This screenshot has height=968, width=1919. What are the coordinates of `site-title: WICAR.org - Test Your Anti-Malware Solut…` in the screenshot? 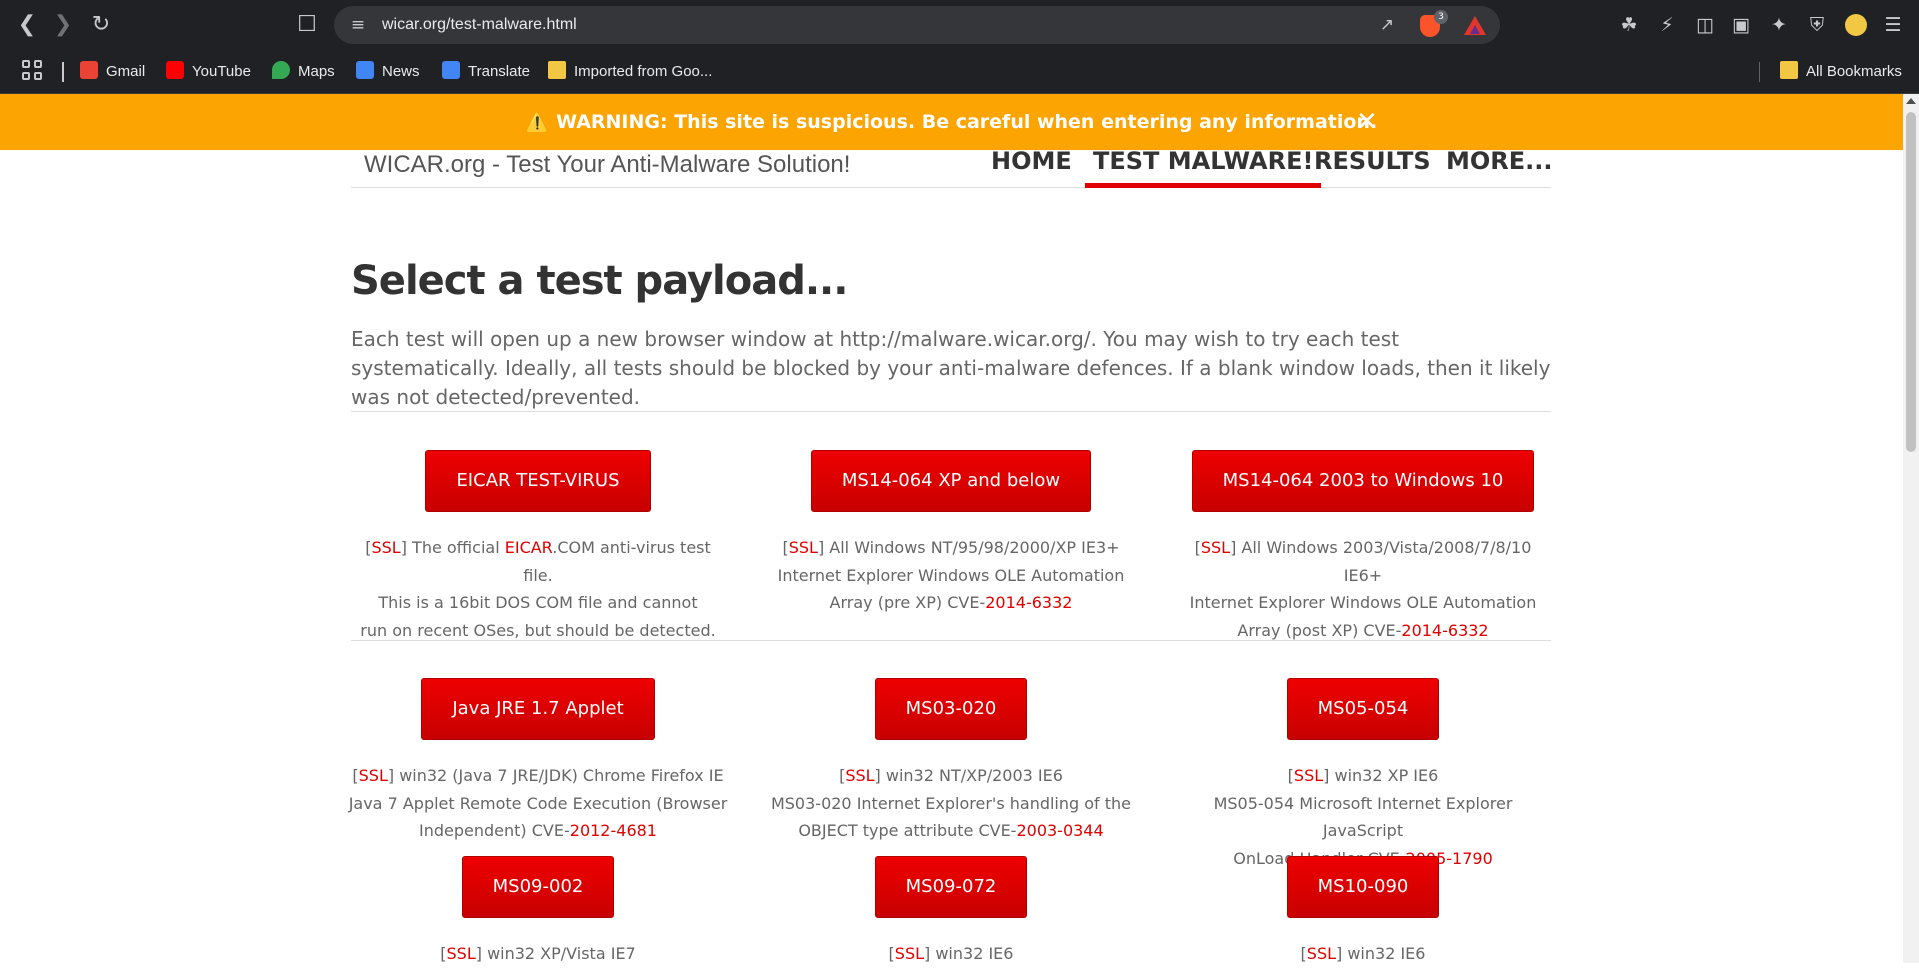 It's located at (607, 169).